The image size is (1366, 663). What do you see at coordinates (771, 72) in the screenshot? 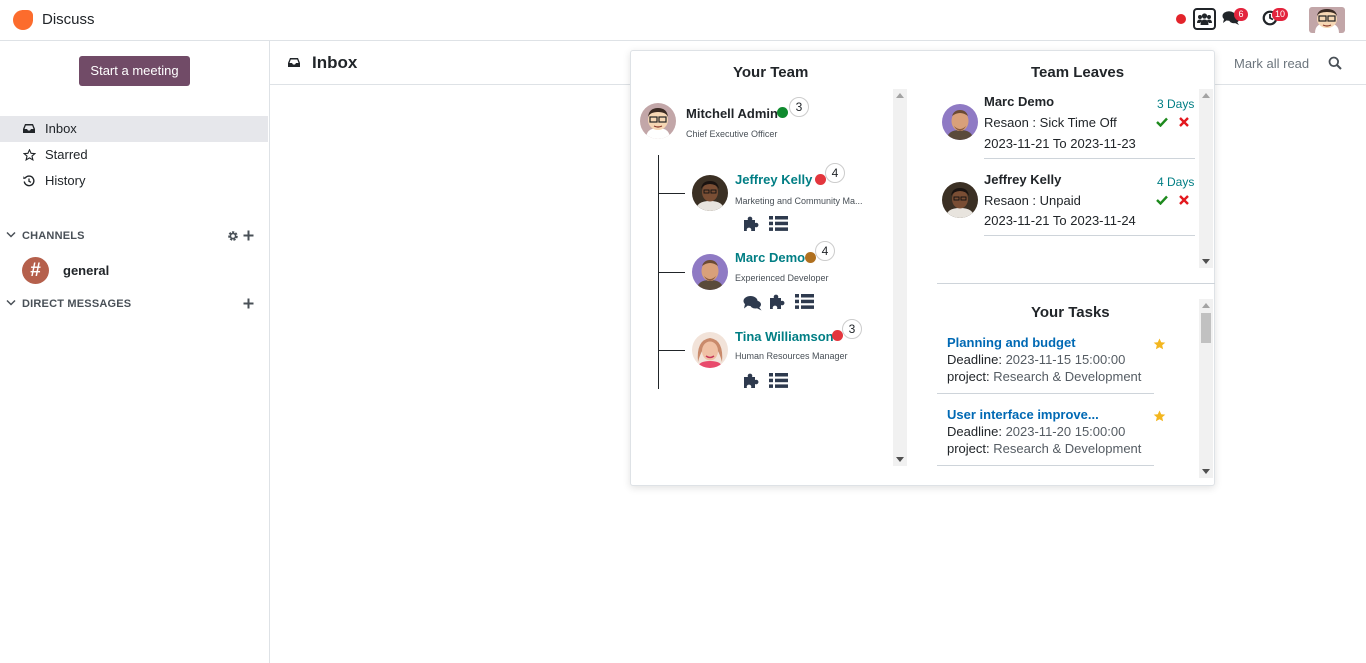
I see `your-team-title: Your Team` at bounding box center [771, 72].